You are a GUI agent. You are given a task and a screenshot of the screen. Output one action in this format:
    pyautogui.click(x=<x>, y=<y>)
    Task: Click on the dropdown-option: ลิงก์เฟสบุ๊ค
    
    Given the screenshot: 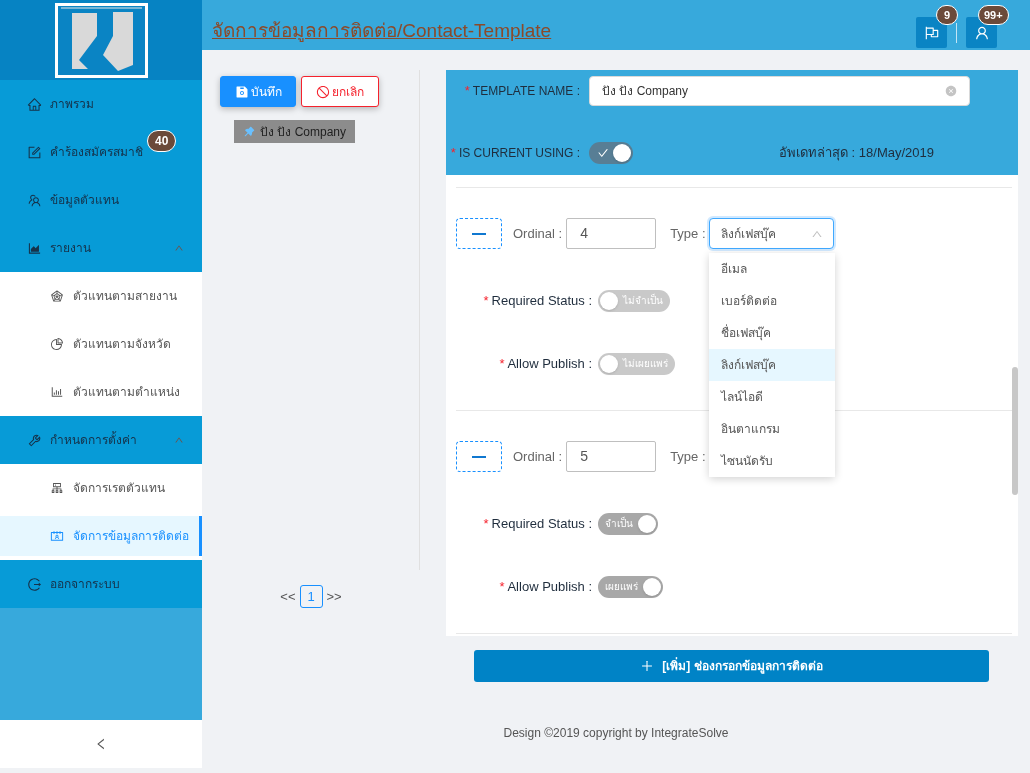 What is the action you would take?
    pyautogui.click(x=771, y=365)
    